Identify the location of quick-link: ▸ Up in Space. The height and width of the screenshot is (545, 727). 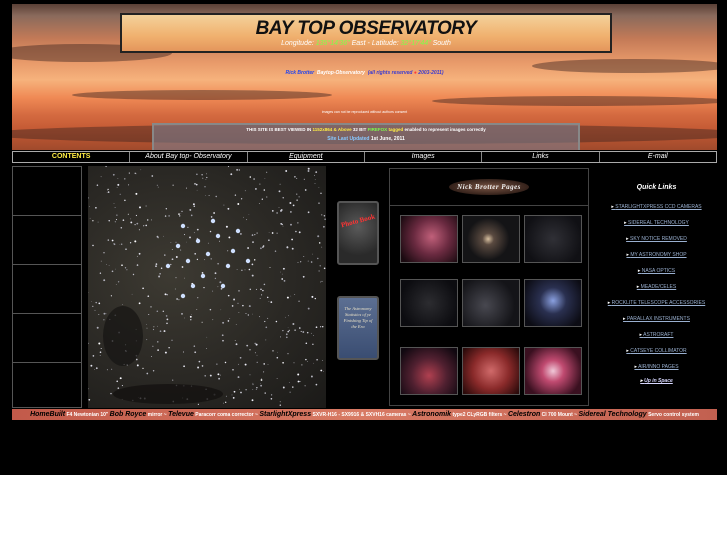
(656, 381).